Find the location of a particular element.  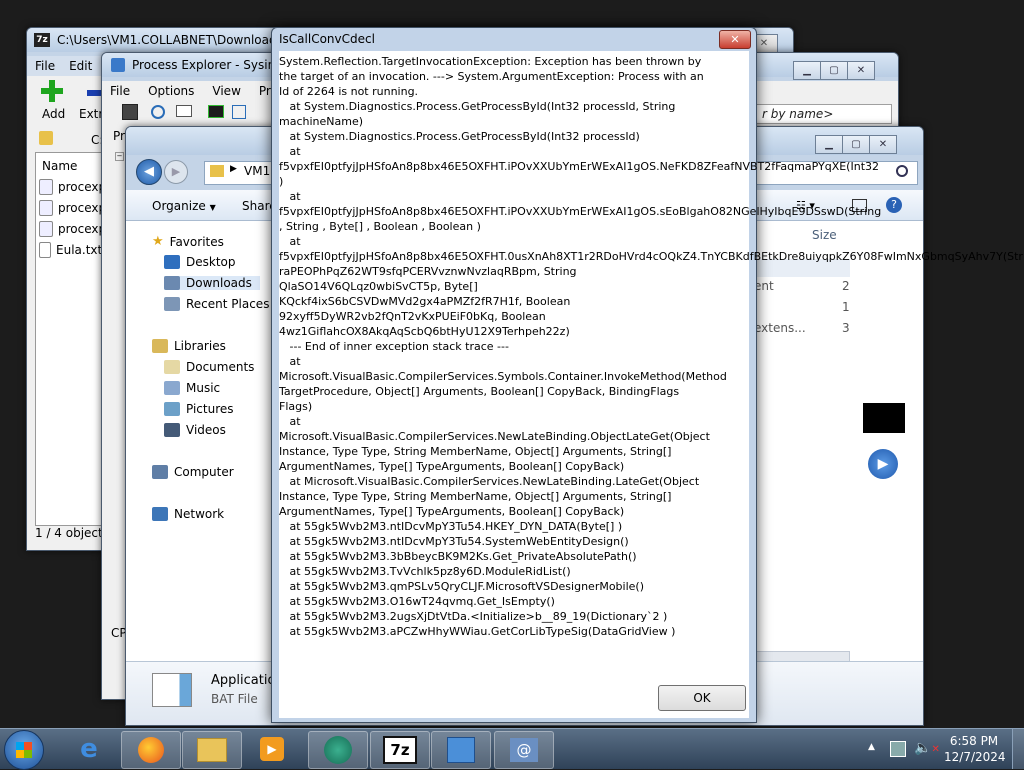

list-item-size: 2 is located at coordinates (846, 286).